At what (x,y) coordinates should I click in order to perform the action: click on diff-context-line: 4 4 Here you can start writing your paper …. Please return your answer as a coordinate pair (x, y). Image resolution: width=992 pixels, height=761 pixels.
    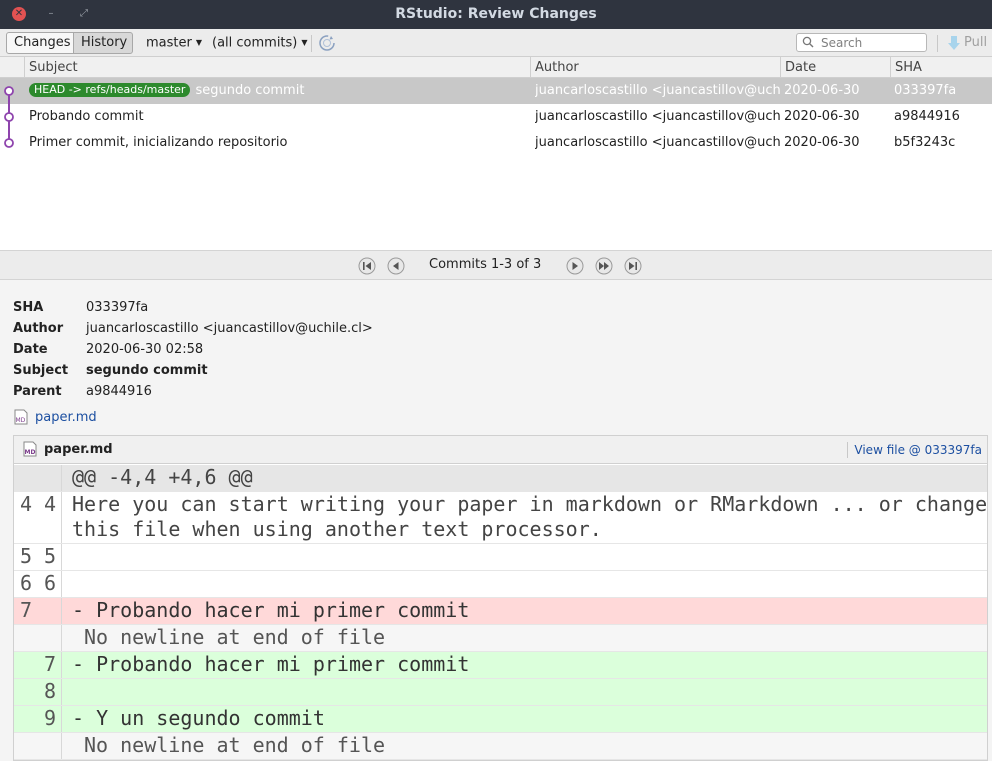
    Looking at the image, I should click on (501, 518).